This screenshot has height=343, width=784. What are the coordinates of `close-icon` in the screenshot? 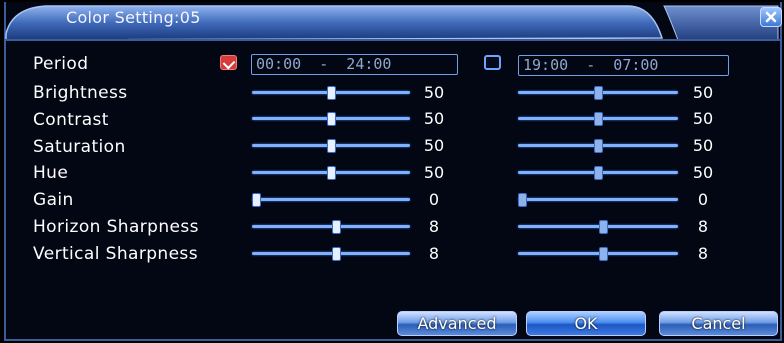 It's located at (771, 17).